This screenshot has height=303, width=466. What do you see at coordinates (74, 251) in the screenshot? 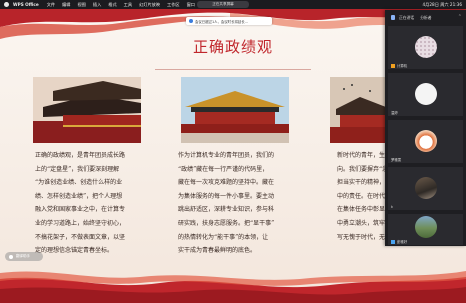
I see `text-line: 定的理想信念锚定青春坐标。` at bounding box center [74, 251].